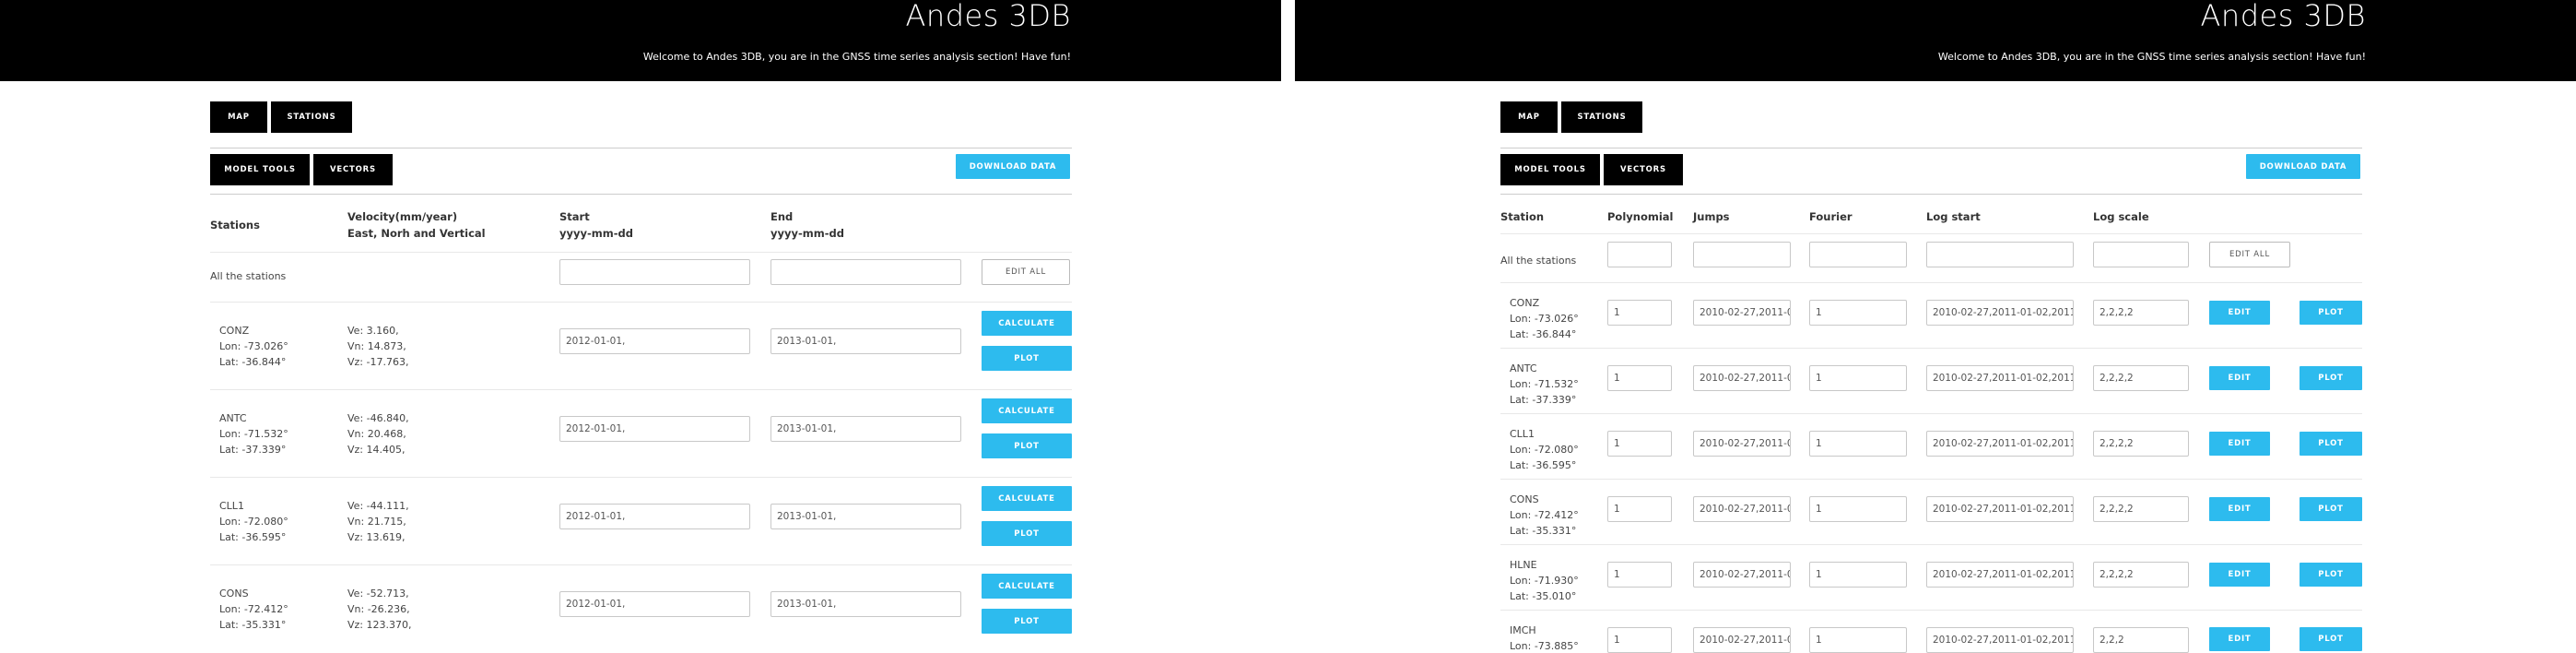 This screenshot has height=653, width=2576. Describe the element at coordinates (376, 346) in the screenshot. I see `velocity-north: Vn: 14.873,` at that location.